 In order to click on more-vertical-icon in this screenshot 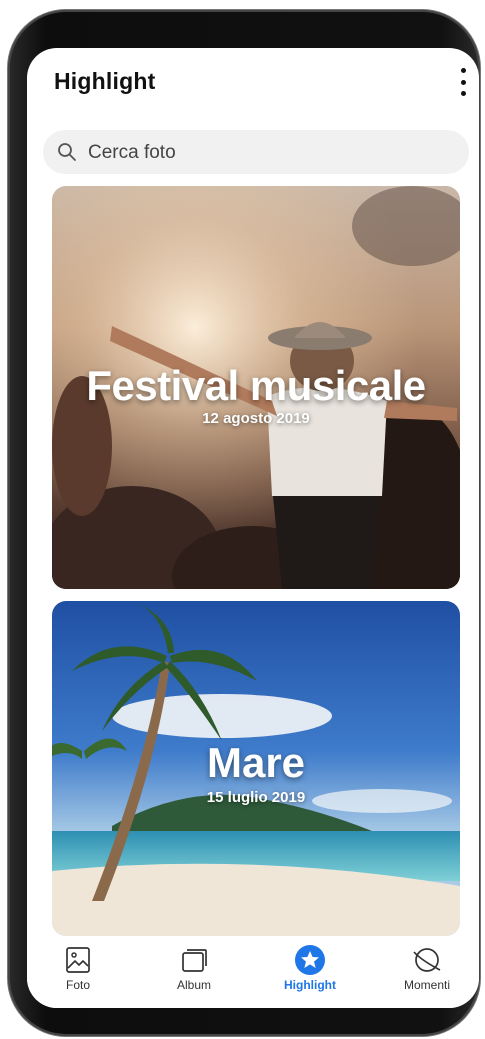, I will do `click(463, 82)`.